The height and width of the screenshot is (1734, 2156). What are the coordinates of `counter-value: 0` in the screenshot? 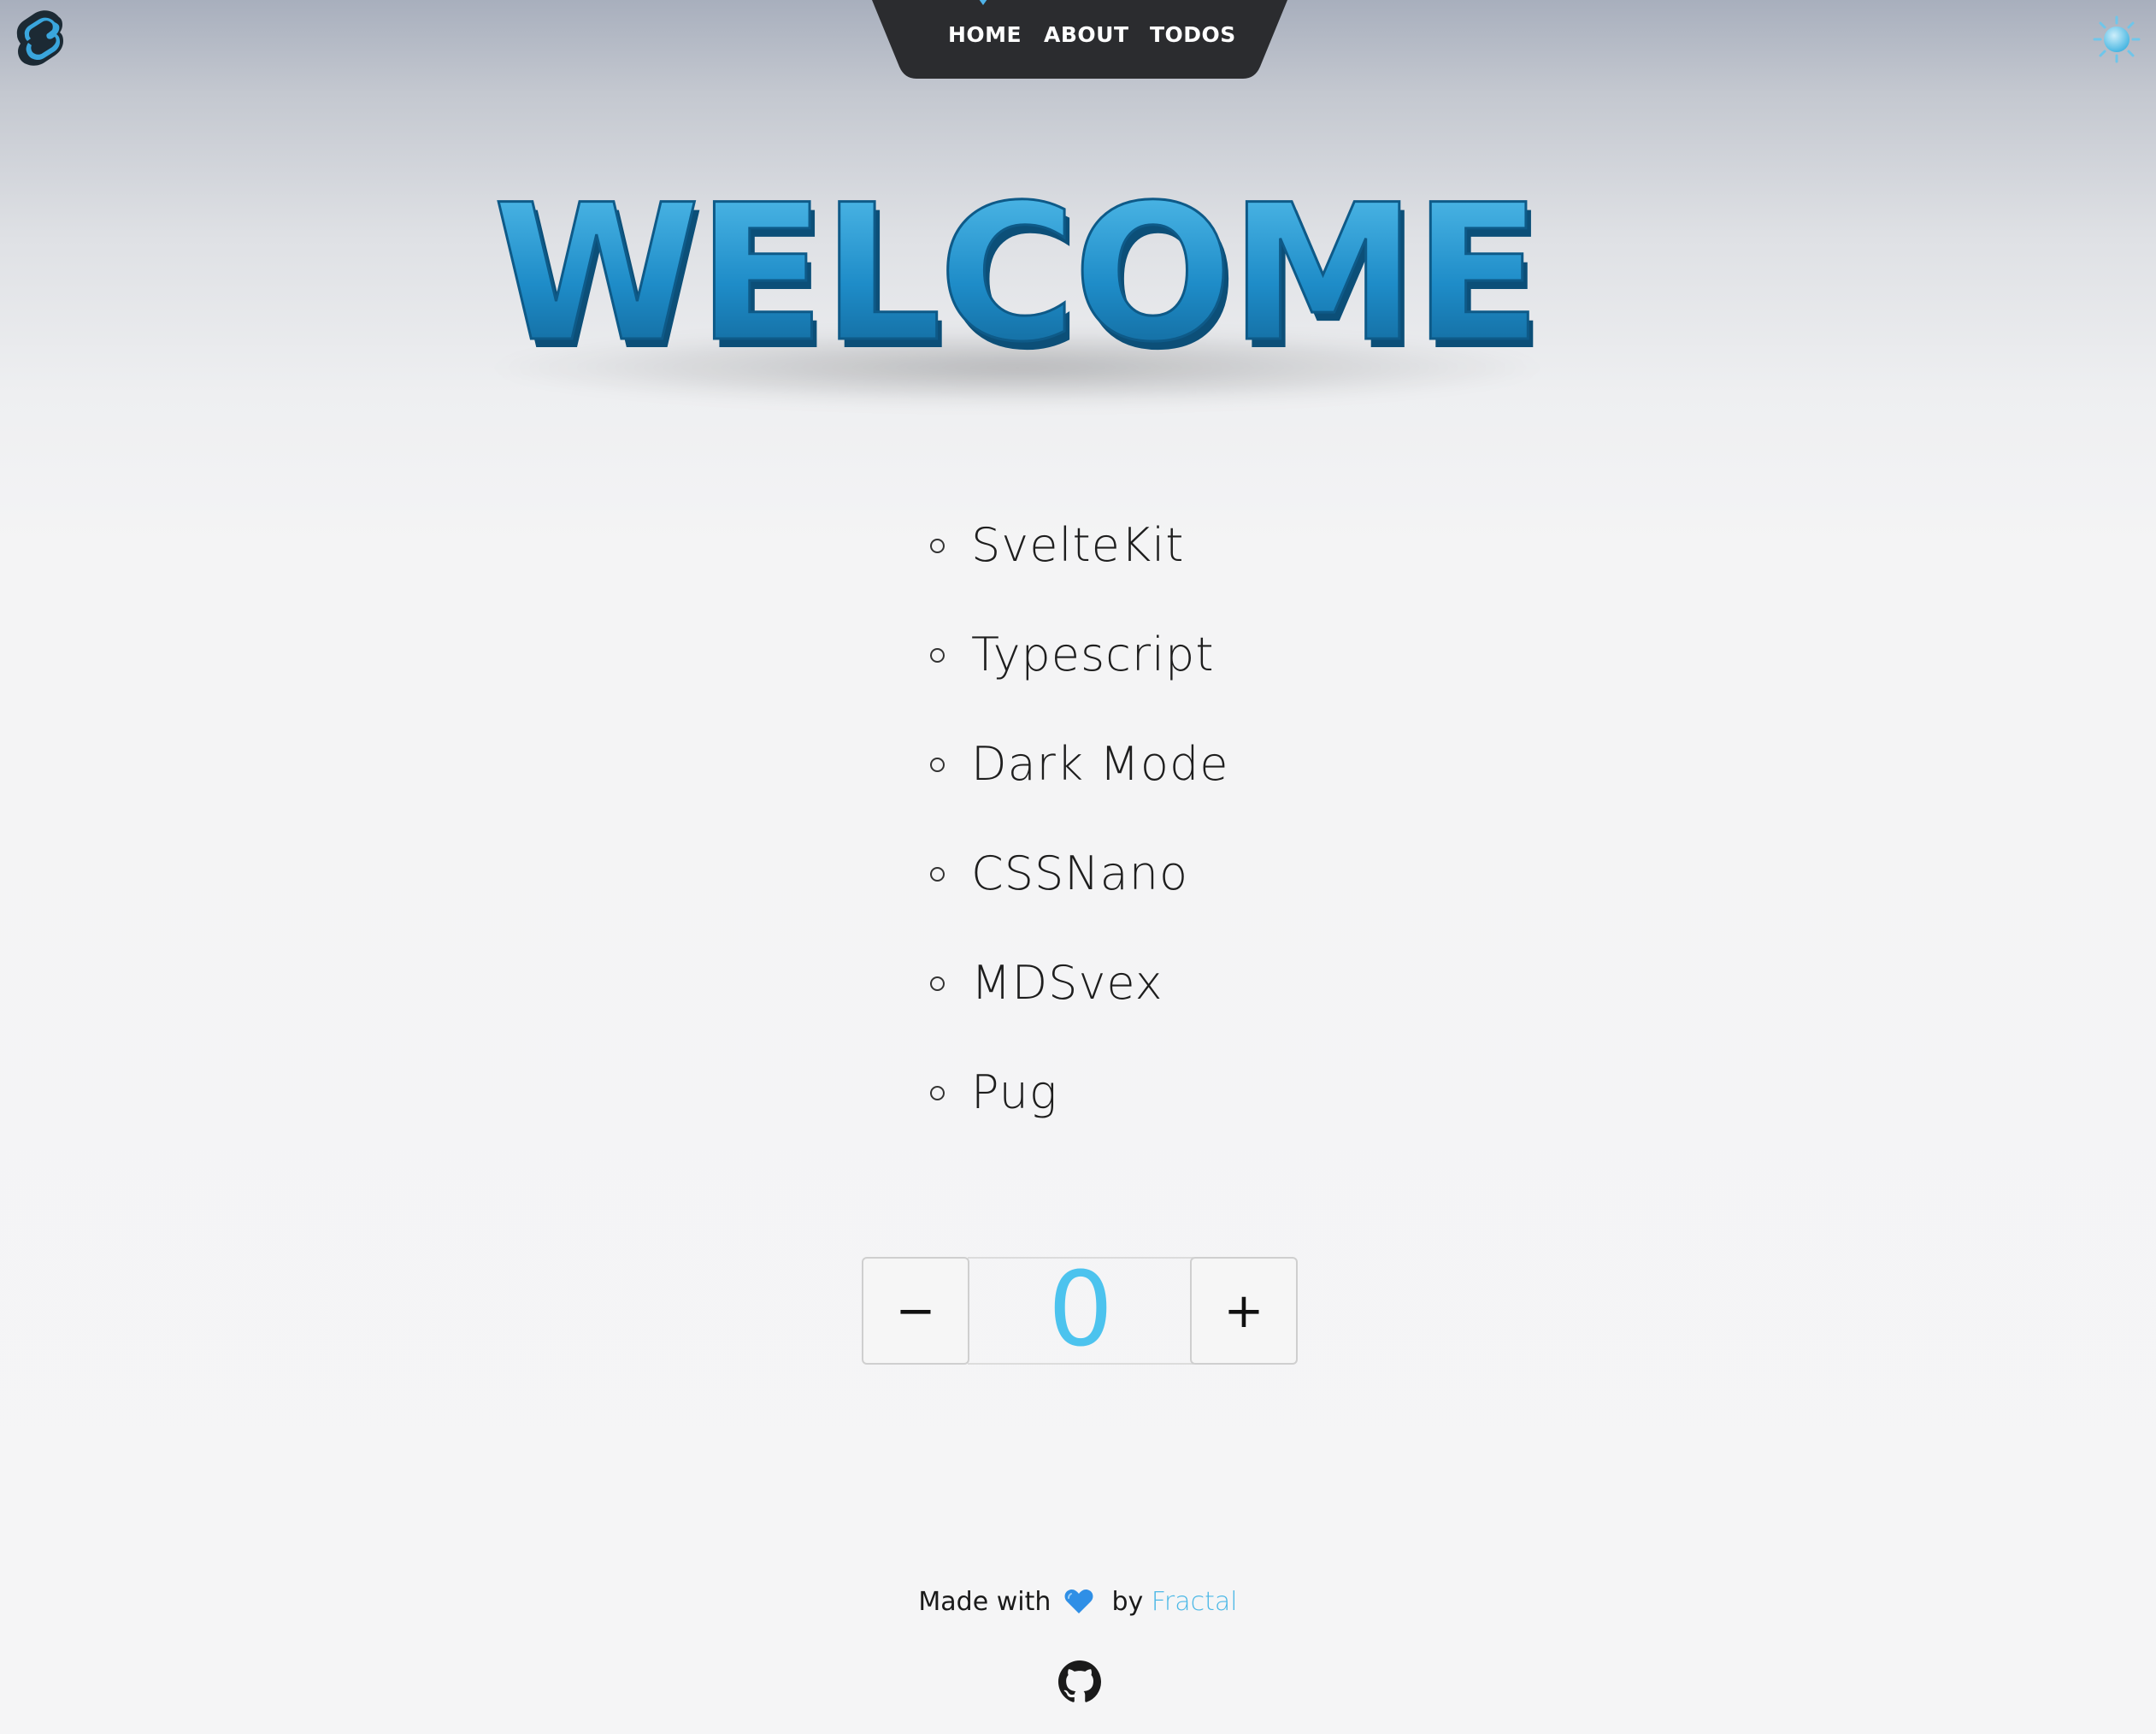 It's located at (1080, 1311).